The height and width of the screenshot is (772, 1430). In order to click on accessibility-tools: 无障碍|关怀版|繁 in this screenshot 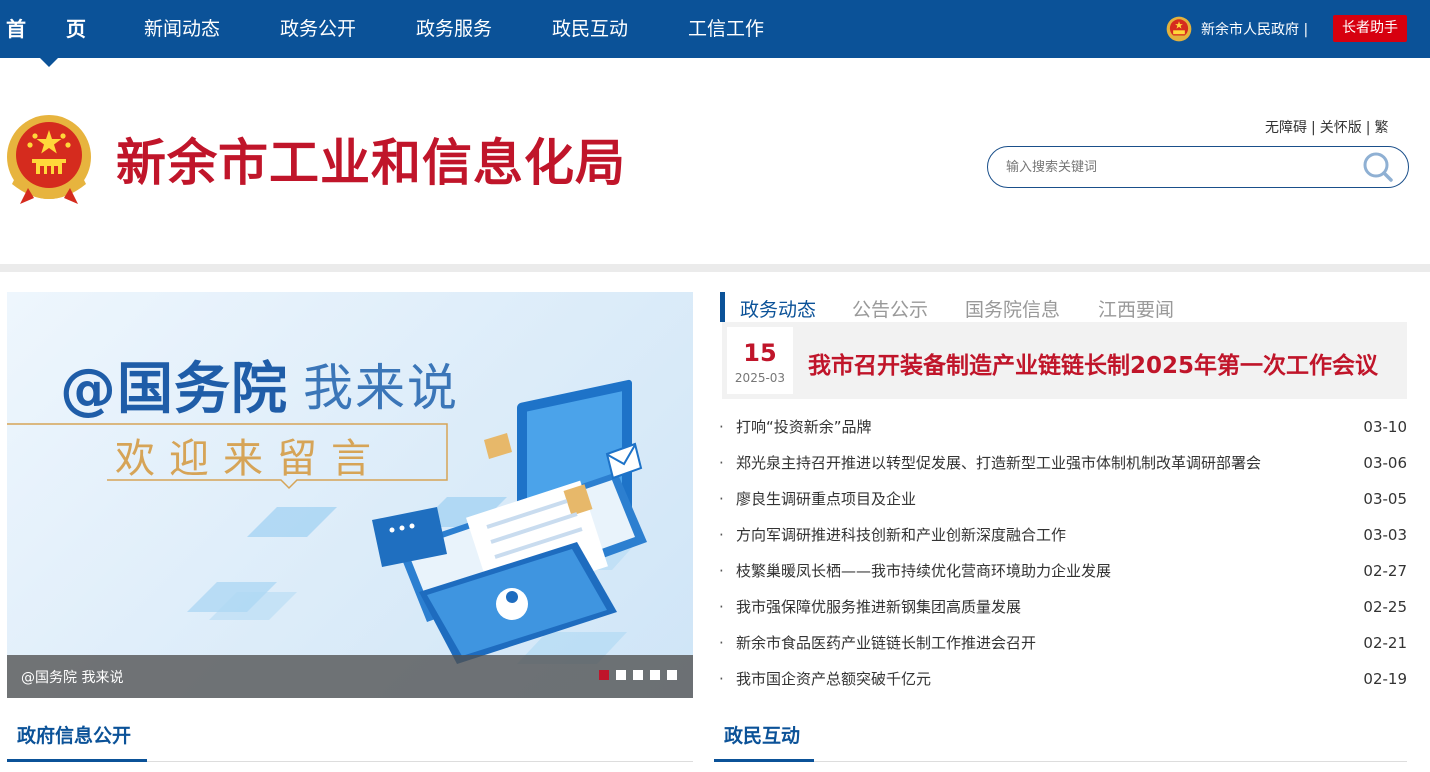, I will do `click(1326, 127)`.